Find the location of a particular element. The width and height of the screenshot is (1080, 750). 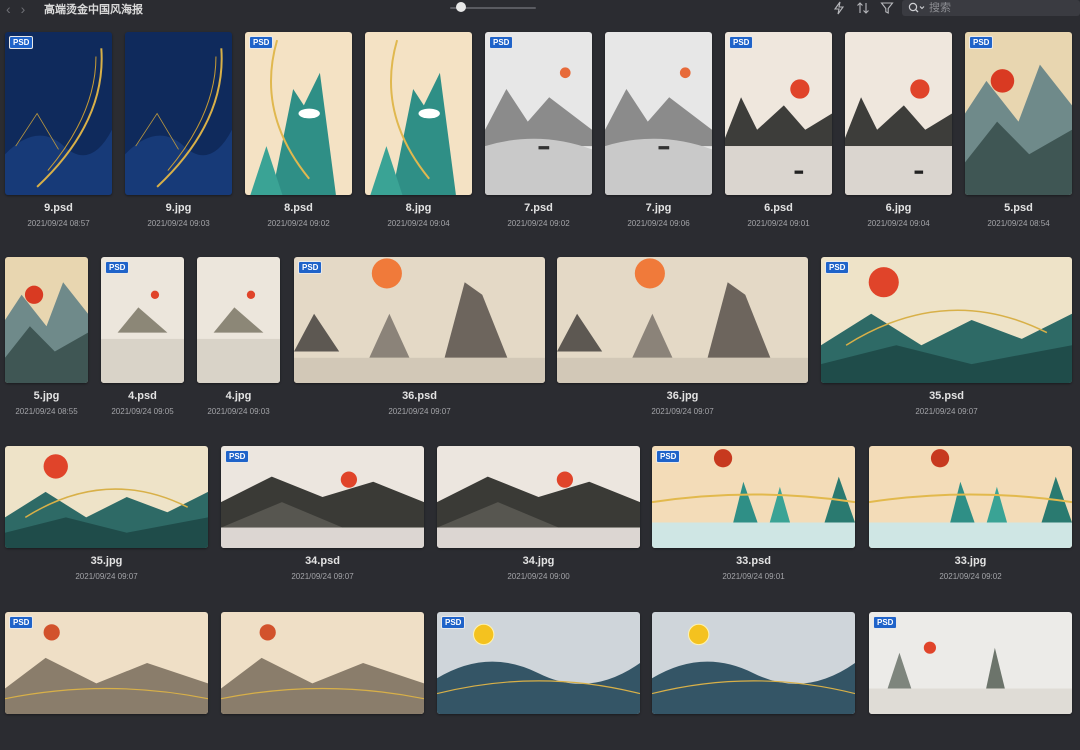

toolbar-actions is located at coordinates (863, 10).